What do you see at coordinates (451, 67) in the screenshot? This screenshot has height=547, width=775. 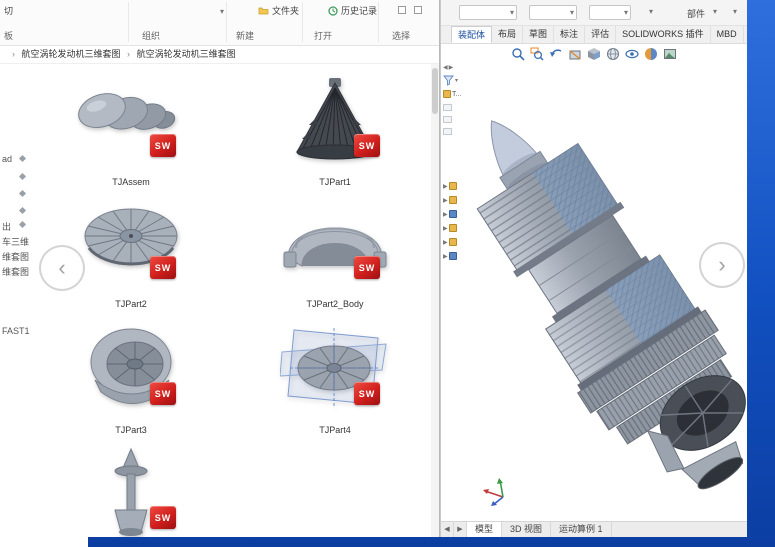 I see `scroll-right-icon: ▶` at bounding box center [451, 67].